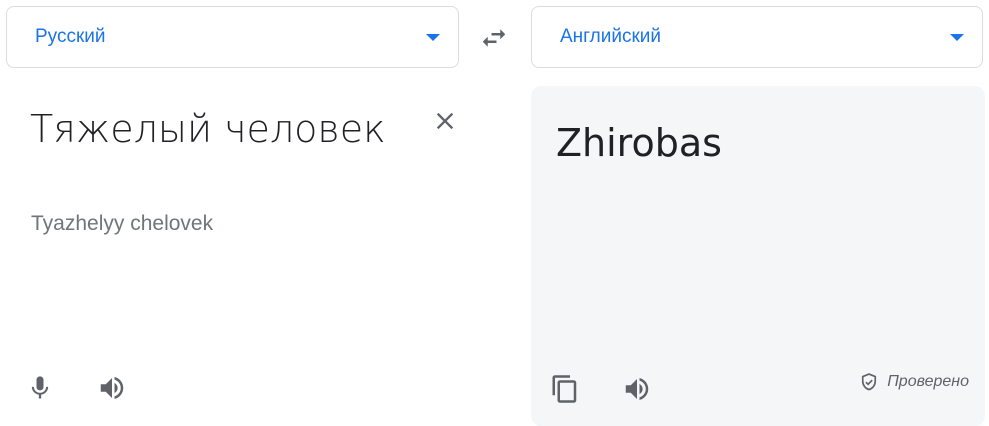 The height and width of the screenshot is (426, 989). What do you see at coordinates (928, 381) in the screenshot?
I see `verified-label: Проверено` at bounding box center [928, 381].